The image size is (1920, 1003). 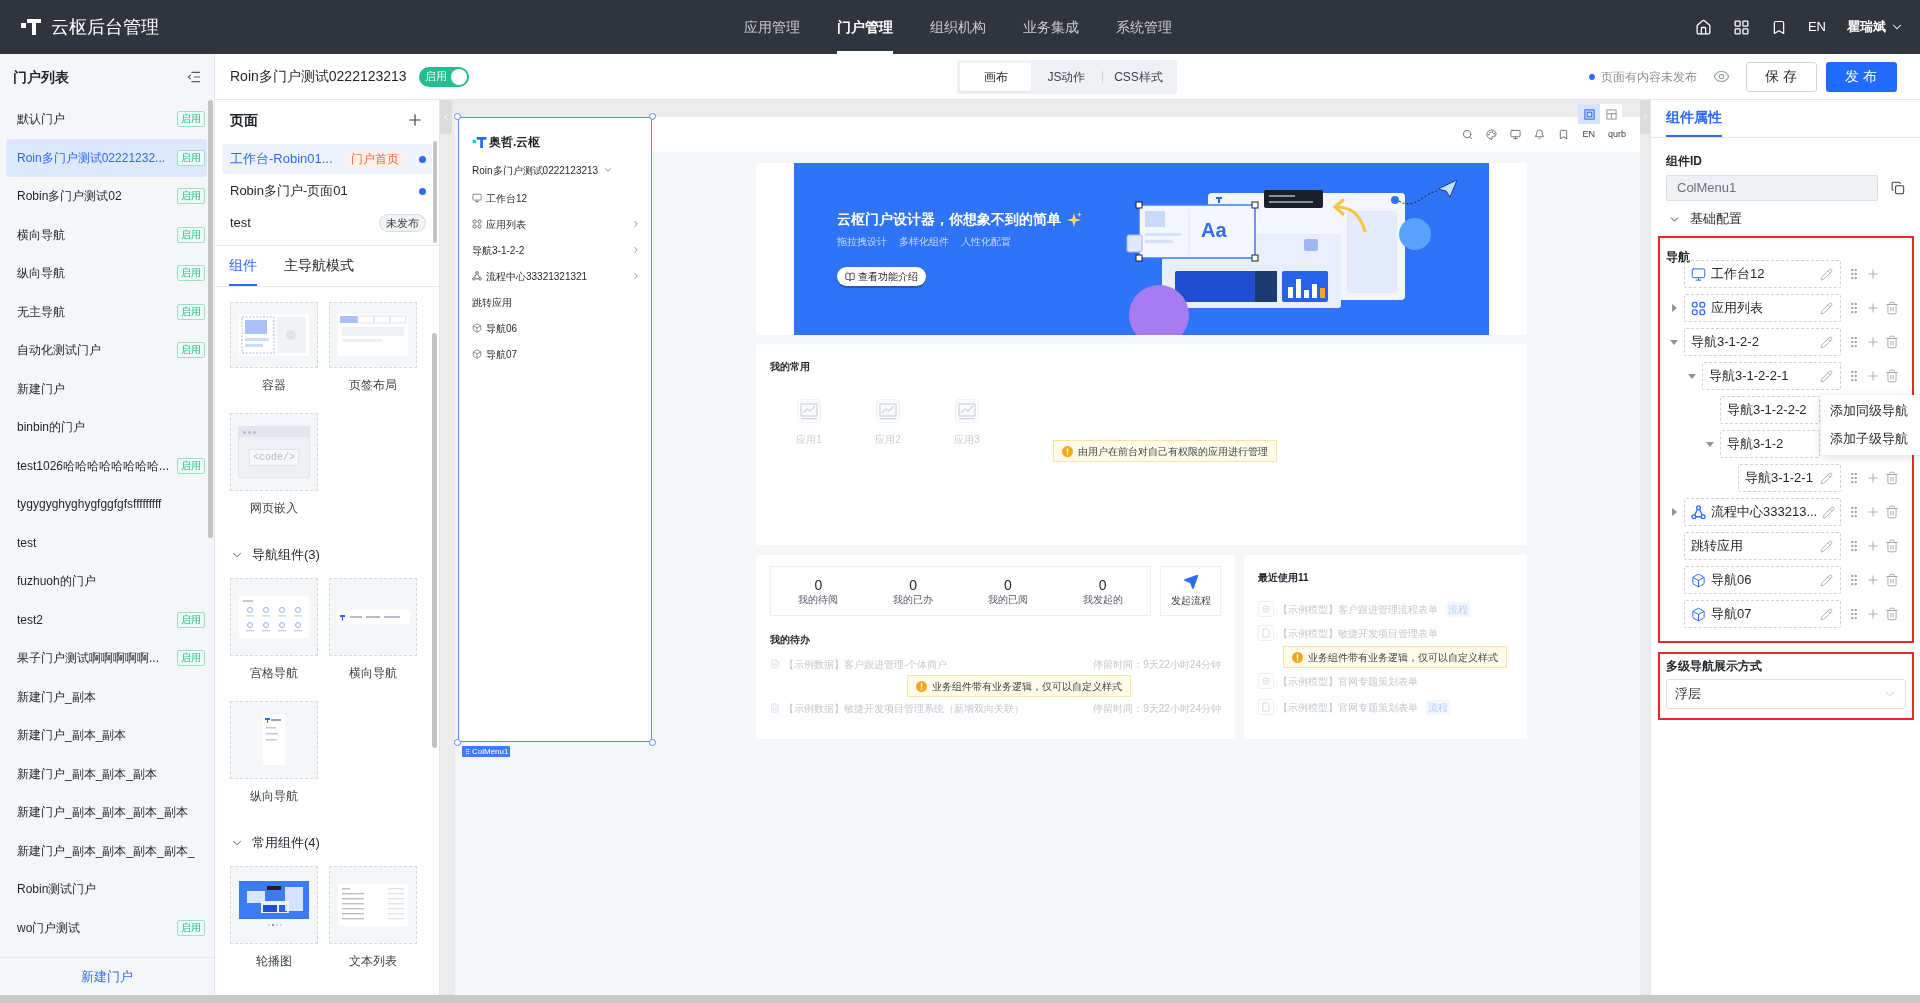 I want to click on nav-menu-item: 导航3-1-2-2, so click(x=556, y=250).